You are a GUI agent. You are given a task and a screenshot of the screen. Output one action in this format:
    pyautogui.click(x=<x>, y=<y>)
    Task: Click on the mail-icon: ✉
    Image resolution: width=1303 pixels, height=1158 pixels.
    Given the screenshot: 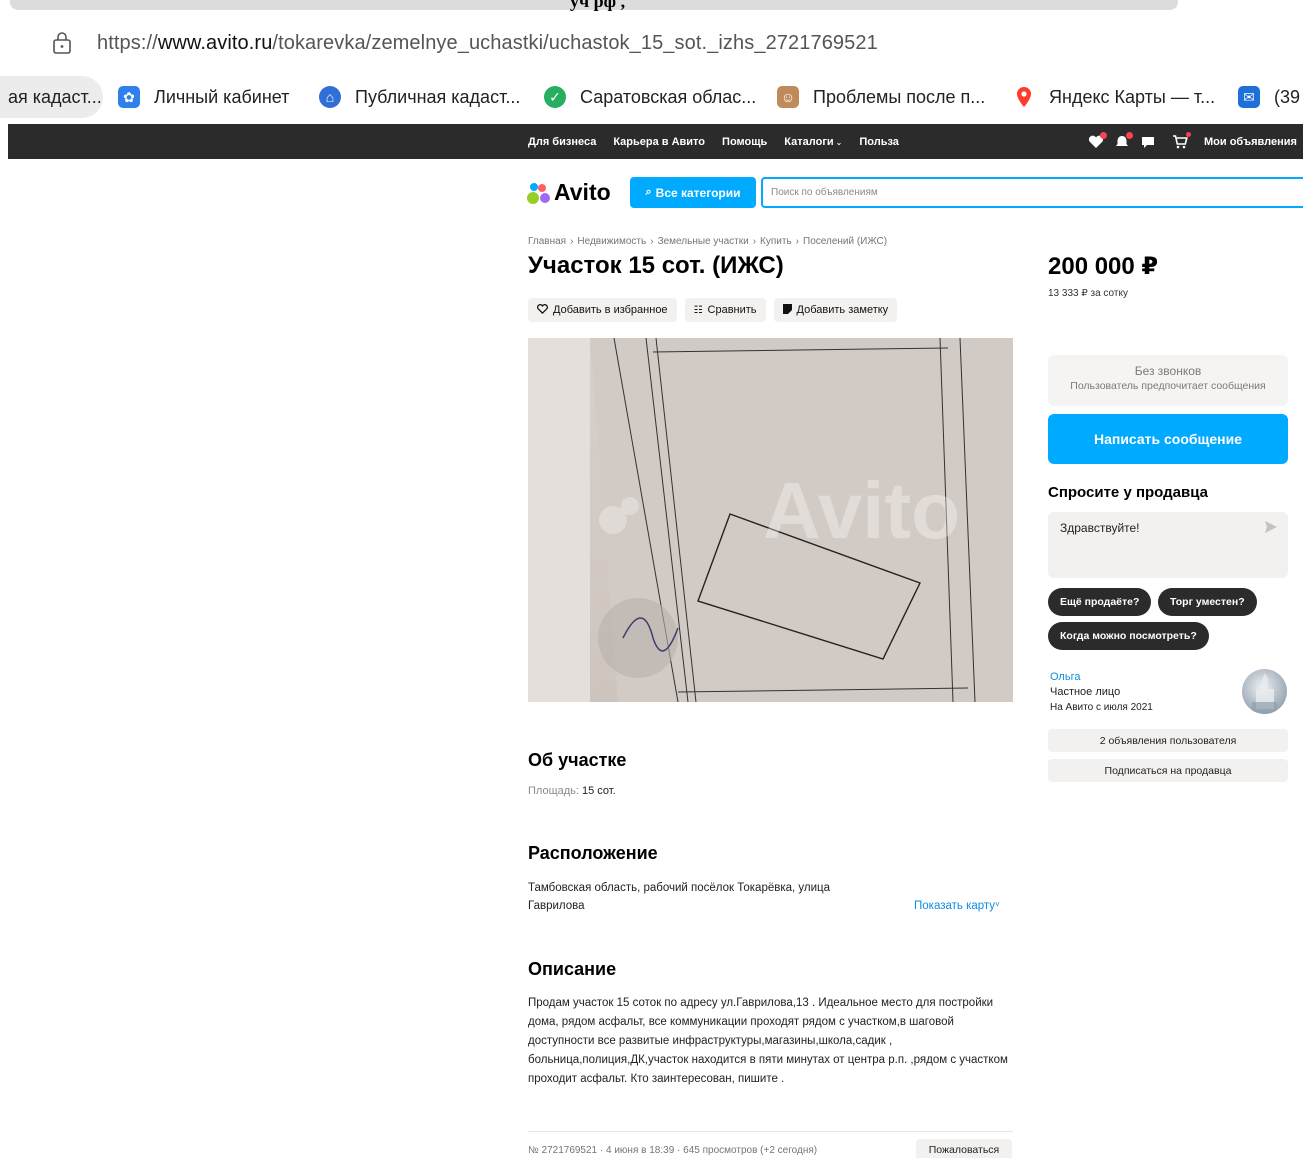 What is the action you would take?
    pyautogui.click(x=1249, y=97)
    